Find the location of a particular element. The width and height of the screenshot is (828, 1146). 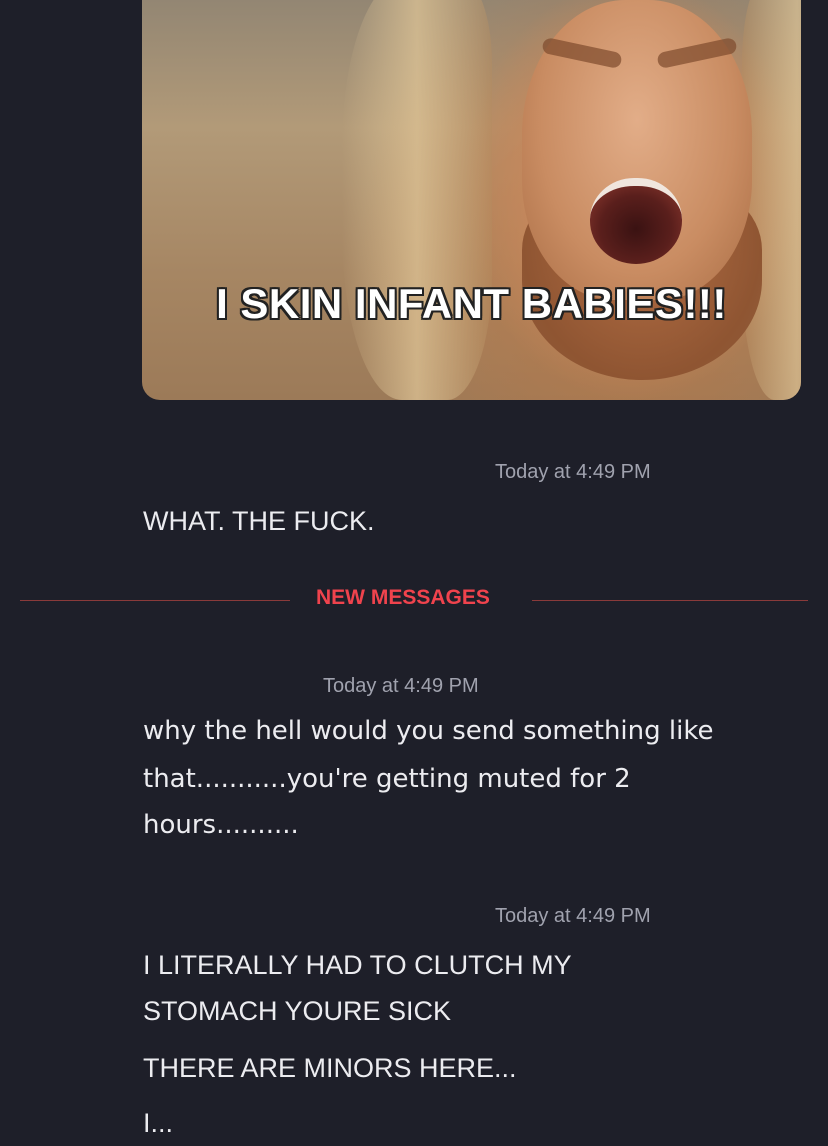

image-mouth is located at coordinates (636, 221).